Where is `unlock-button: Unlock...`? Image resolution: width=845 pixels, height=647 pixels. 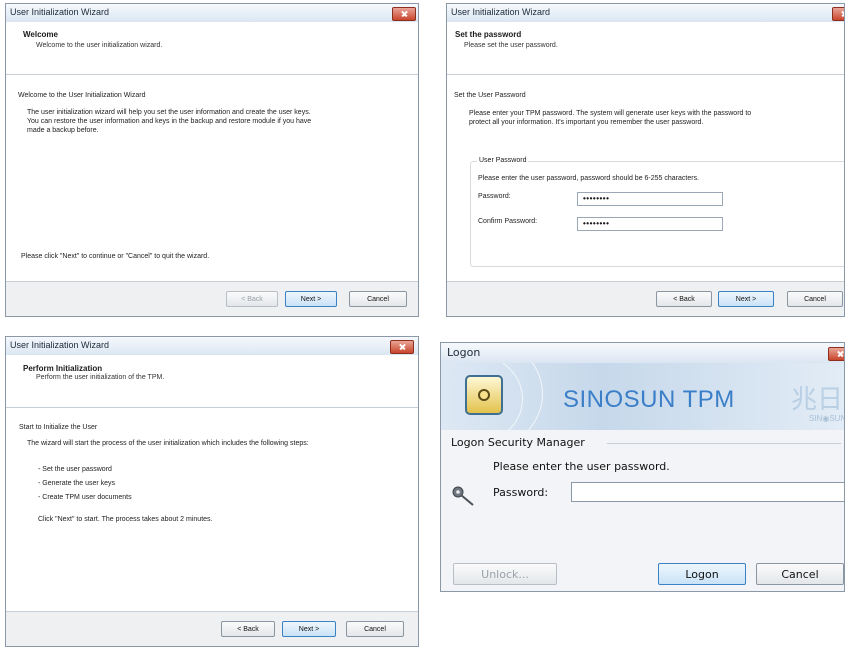
unlock-button: Unlock... is located at coordinates (505, 574).